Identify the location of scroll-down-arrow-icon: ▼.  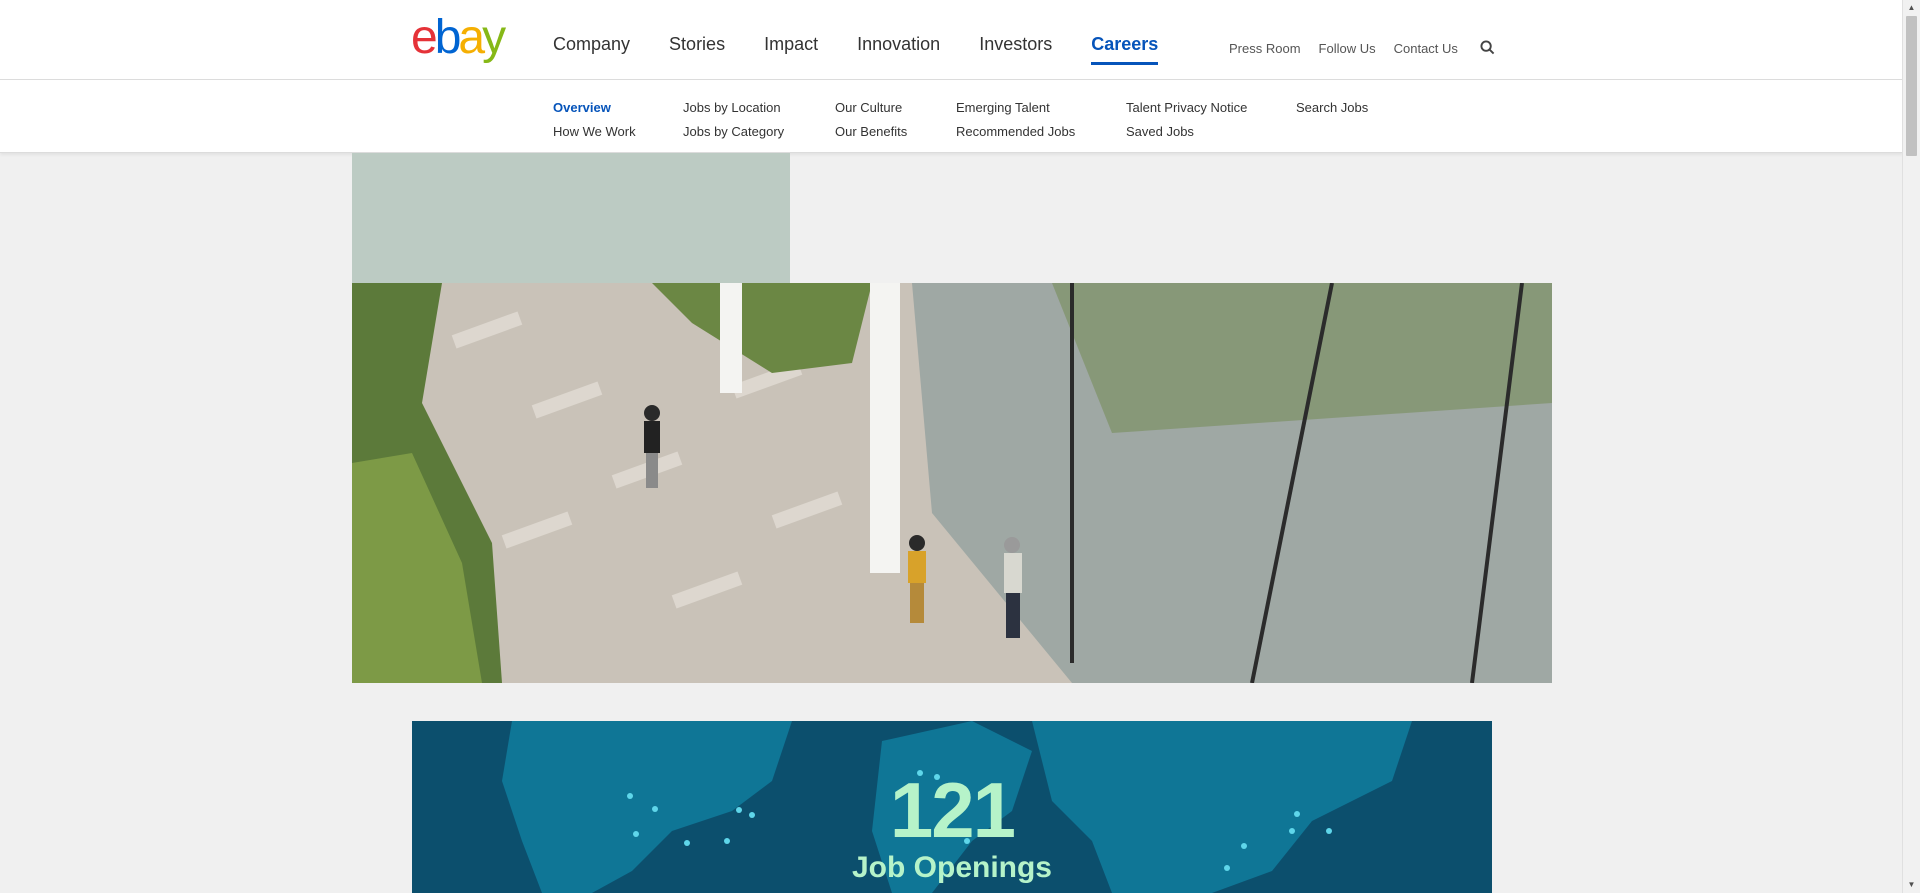
(1911, 885).